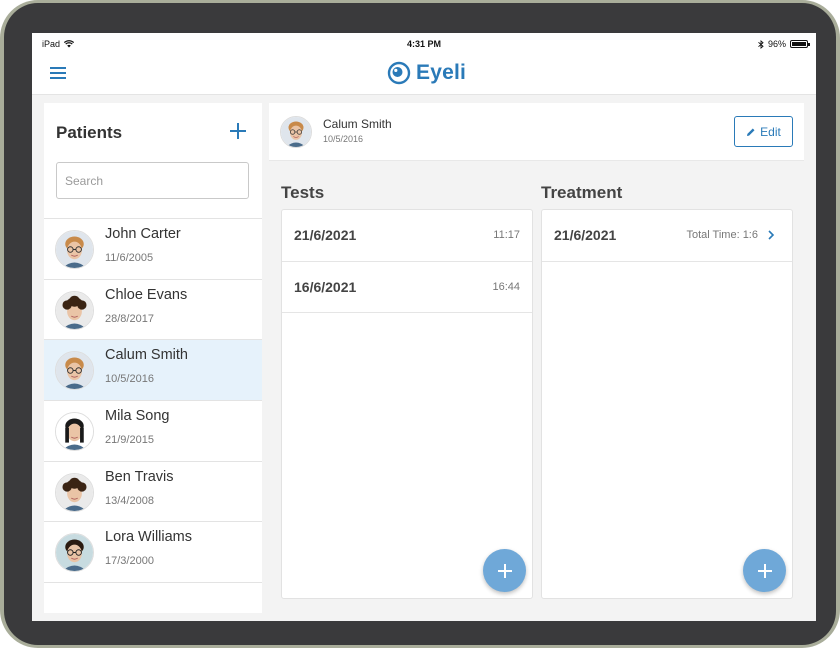 The image size is (840, 648). What do you see at coordinates (137, 416) in the screenshot?
I see `patient-name: Mila Song` at bounding box center [137, 416].